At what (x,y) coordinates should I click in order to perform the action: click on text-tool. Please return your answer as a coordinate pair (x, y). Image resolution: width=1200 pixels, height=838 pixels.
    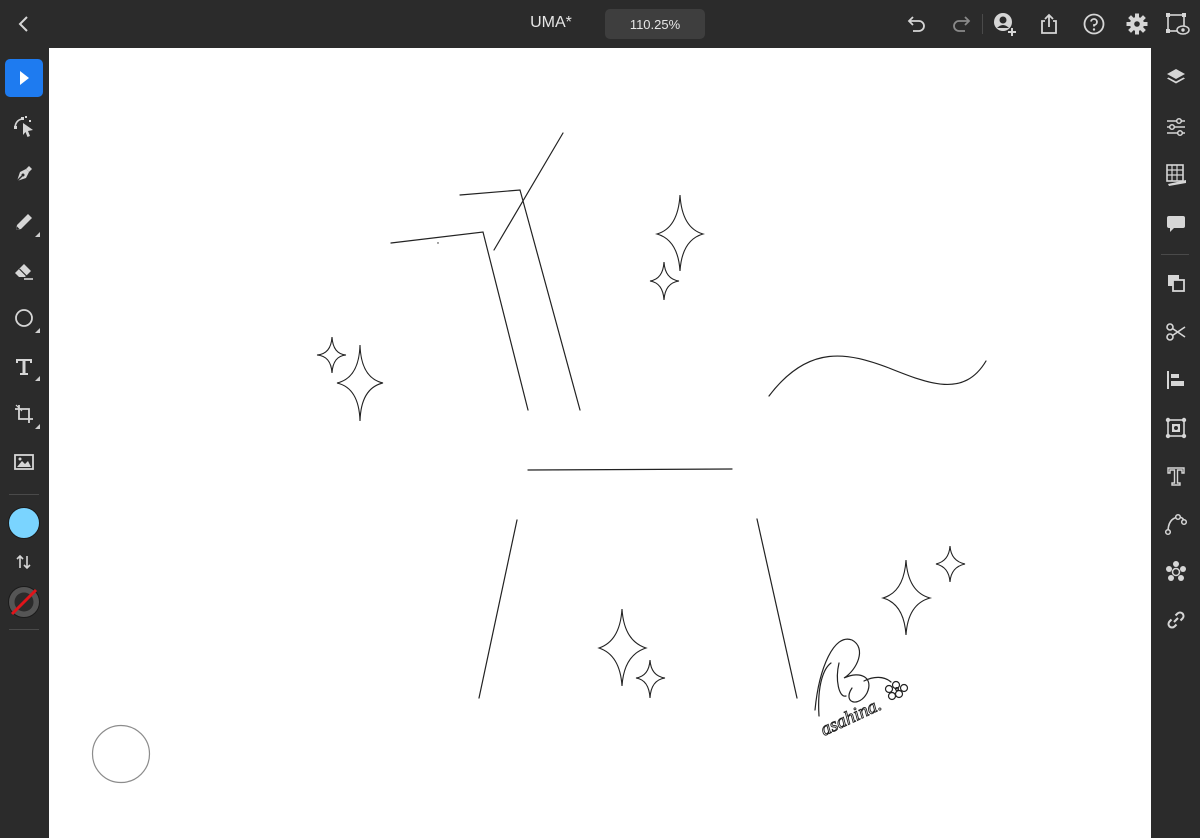
    Looking at the image, I should click on (24, 366).